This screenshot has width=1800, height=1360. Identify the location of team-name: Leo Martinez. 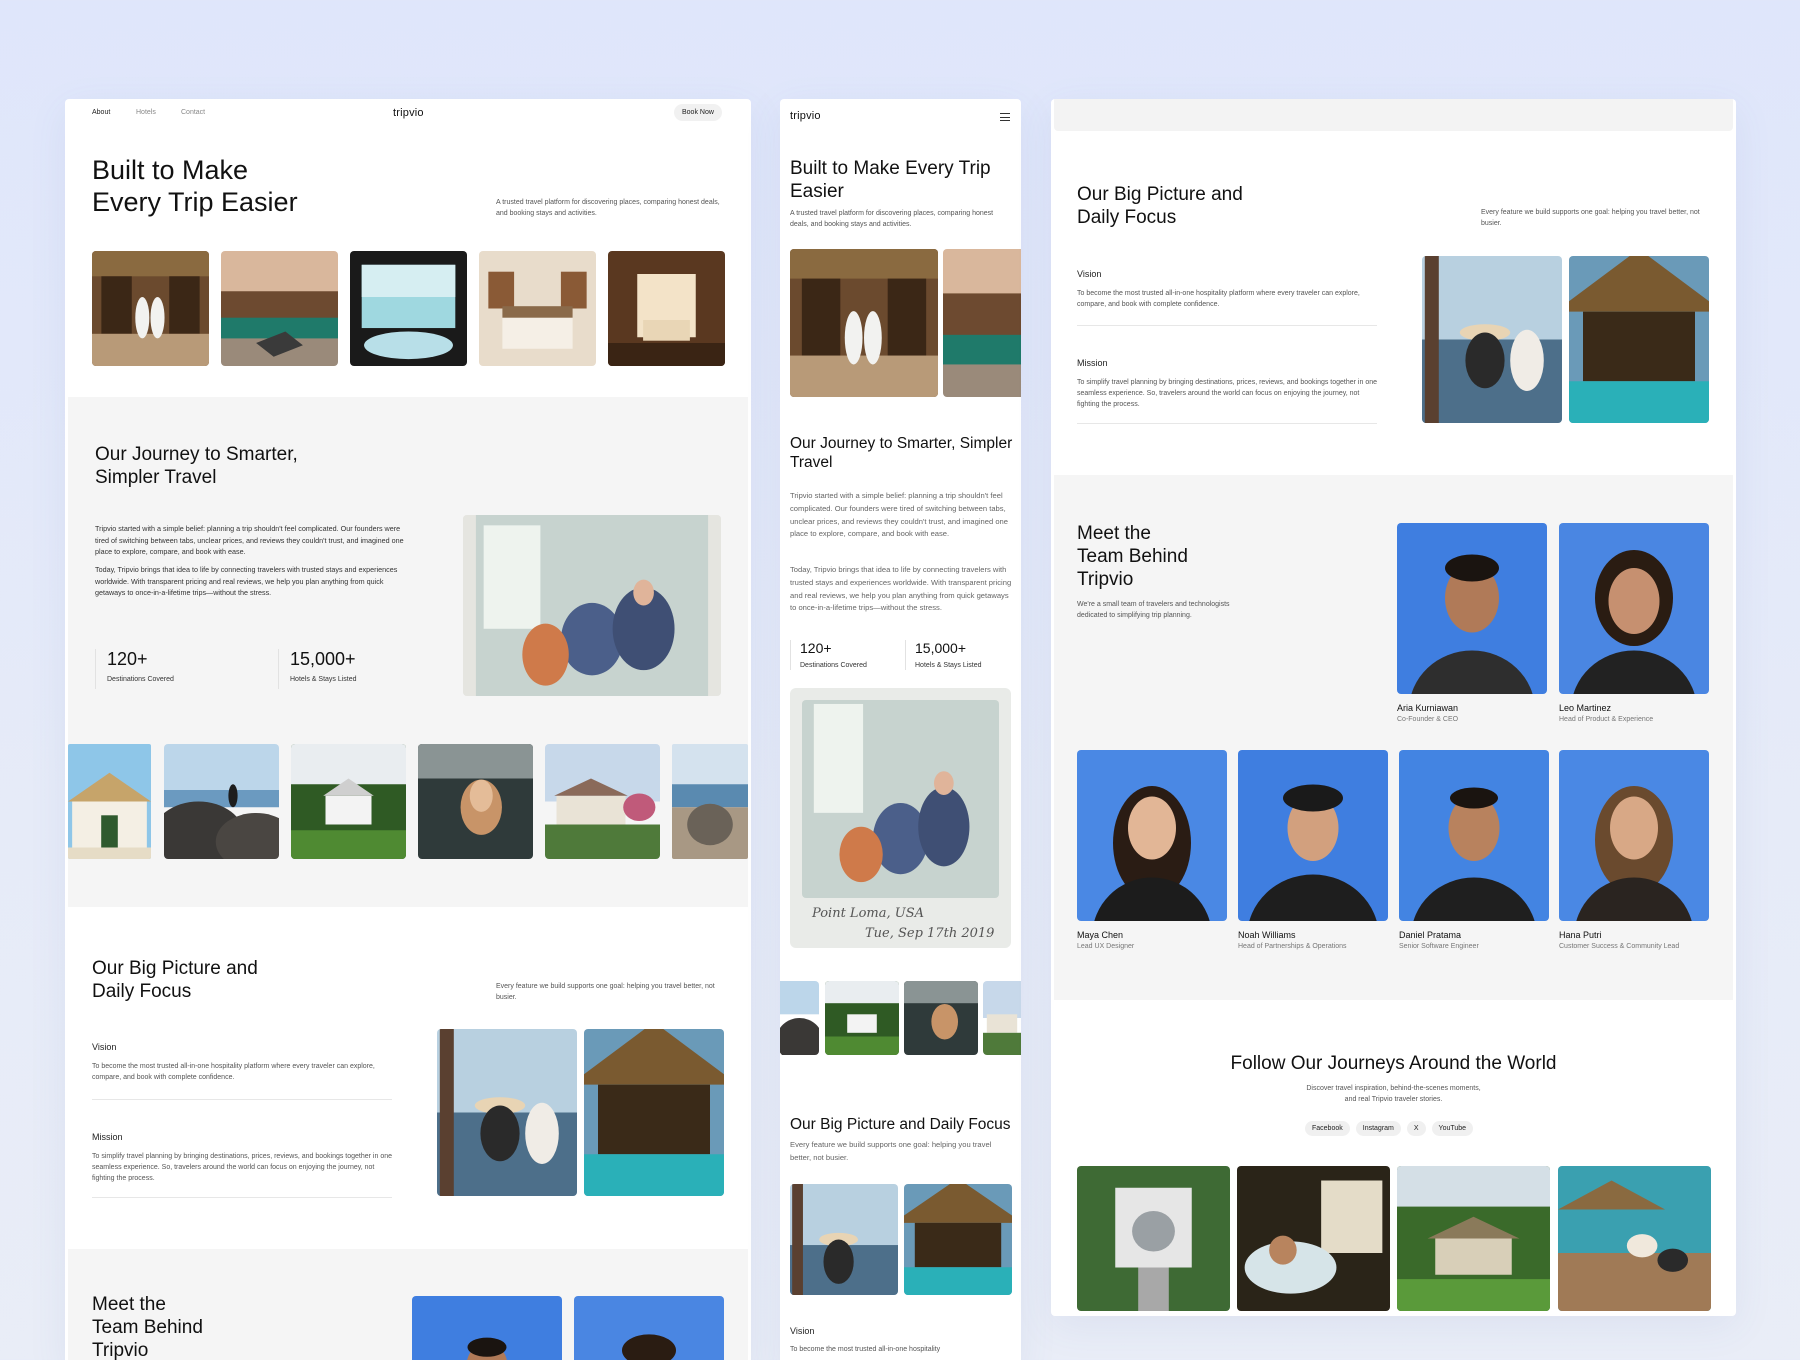
(1585, 708).